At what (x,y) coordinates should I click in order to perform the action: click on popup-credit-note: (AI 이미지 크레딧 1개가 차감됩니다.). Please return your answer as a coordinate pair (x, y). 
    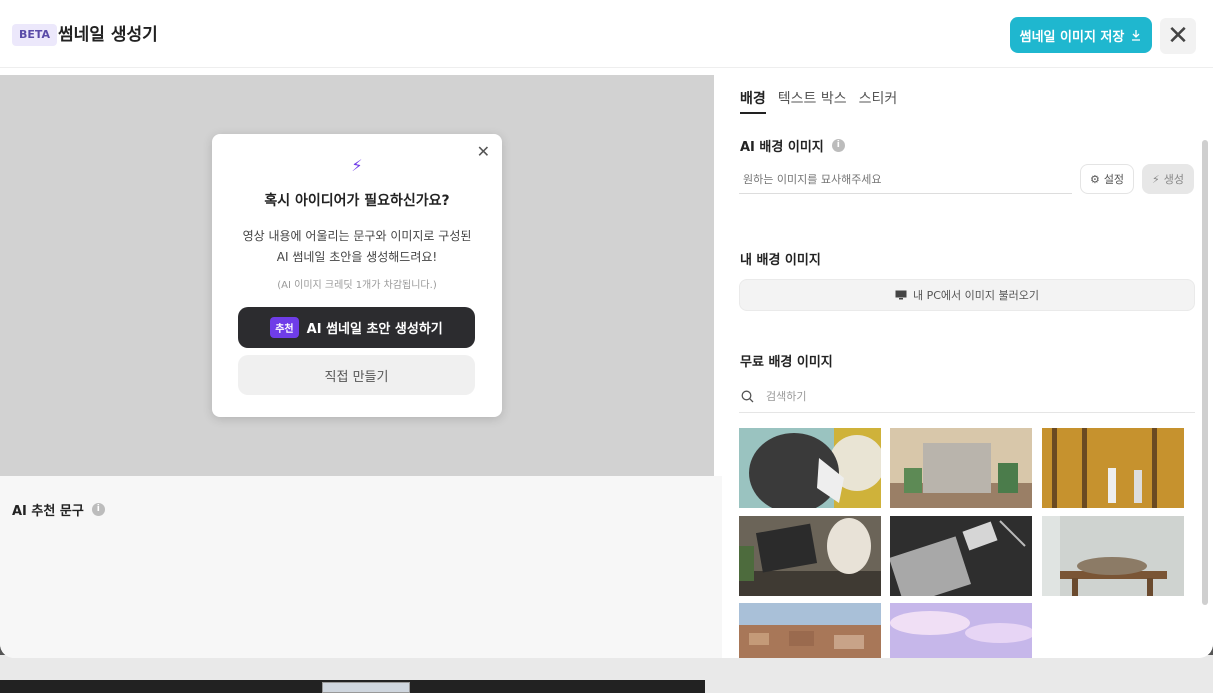
    Looking at the image, I should click on (357, 285).